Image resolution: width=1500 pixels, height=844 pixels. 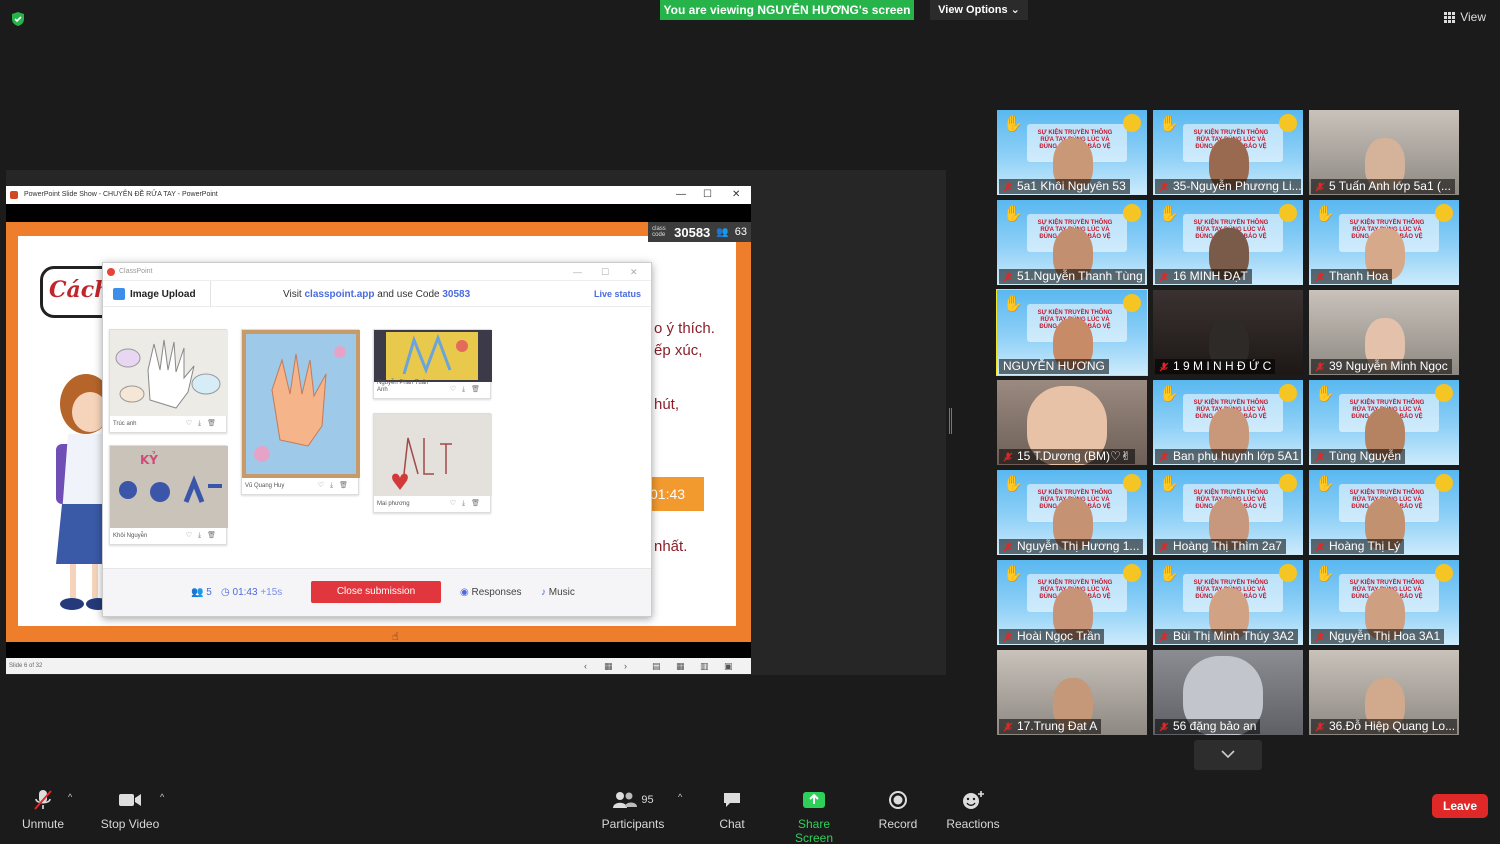 I want to click on responses-button: ◉ Responses, so click(x=491, y=592).